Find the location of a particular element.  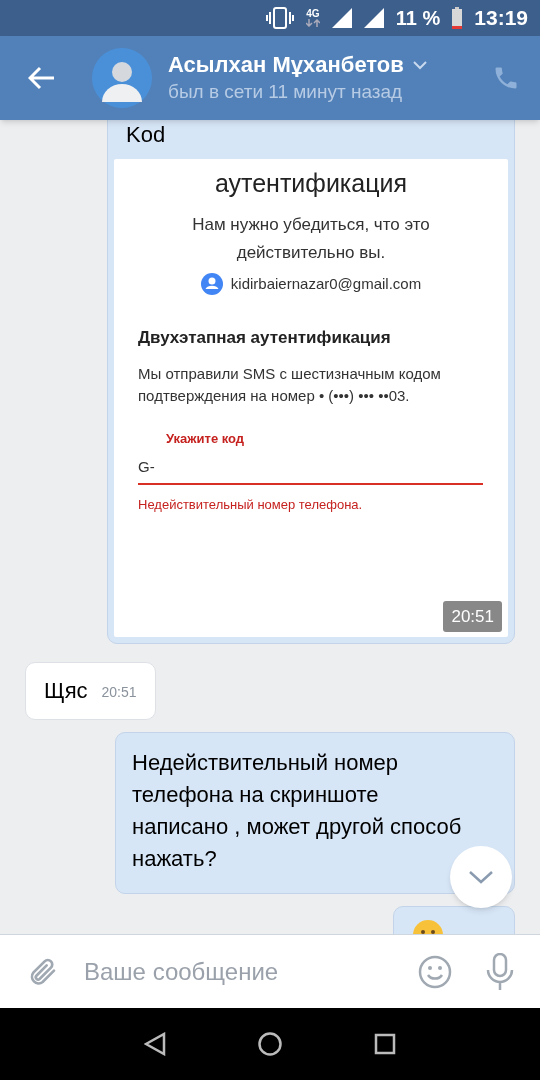

emoji-icon is located at coordinates (435, 971).